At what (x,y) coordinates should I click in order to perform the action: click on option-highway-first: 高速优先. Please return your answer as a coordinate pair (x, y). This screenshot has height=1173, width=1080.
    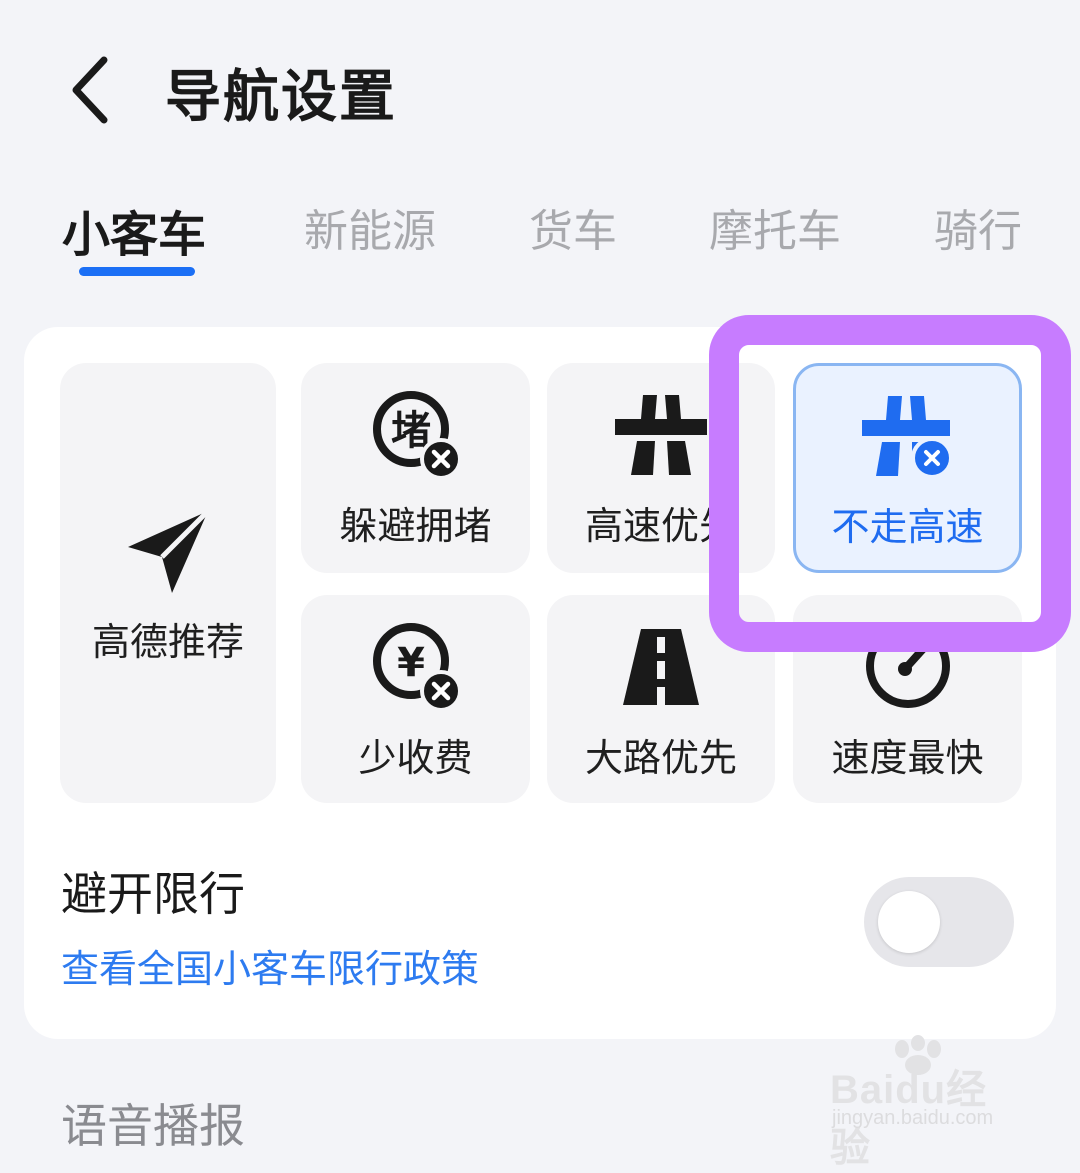
    Looking at the image, I should click on (661, 468).